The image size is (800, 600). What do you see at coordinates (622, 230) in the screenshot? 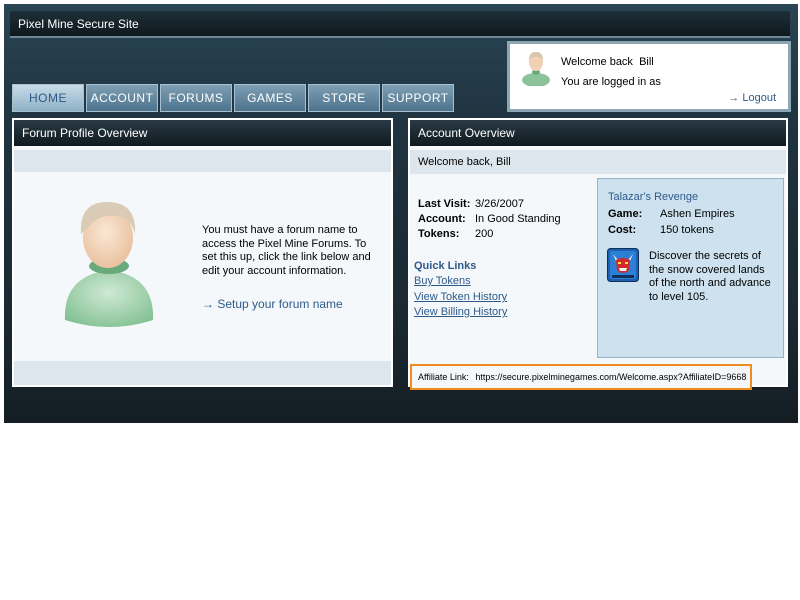
I see `cost-label: Cost:` at bounding box center [622, 230].